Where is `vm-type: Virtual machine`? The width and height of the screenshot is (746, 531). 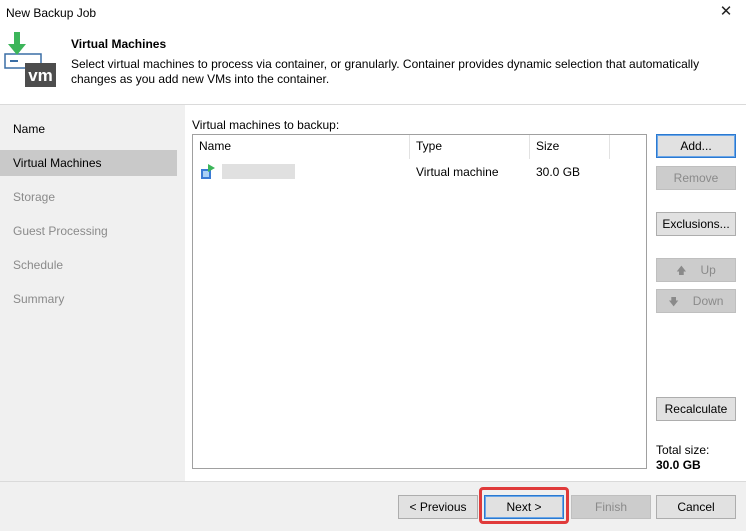
vm-type: Virtual machine is located at coordinates (457, 172).